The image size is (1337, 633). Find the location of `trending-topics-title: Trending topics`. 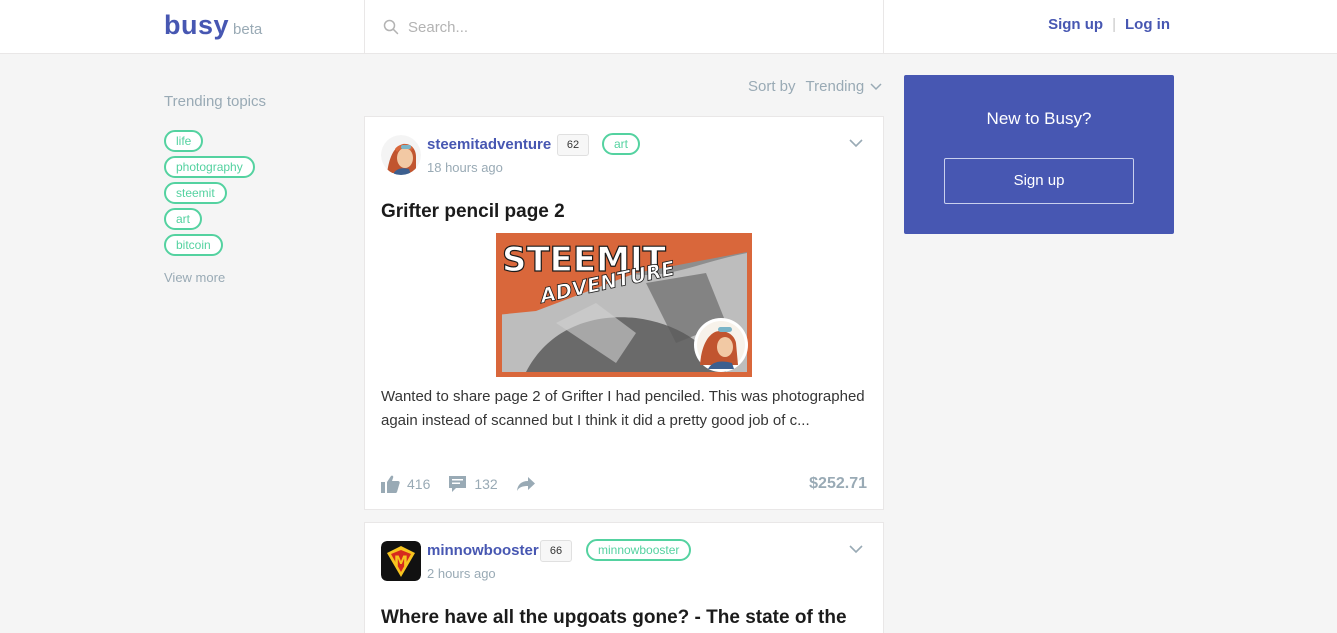

trending-topics-title: Trending topics is located at coordinates (215, 101).